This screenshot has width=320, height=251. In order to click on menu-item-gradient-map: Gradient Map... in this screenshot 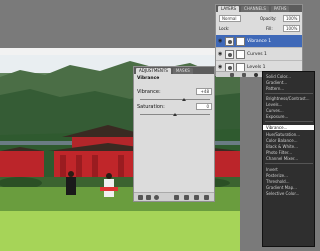, I will do `click(281, 187)`.